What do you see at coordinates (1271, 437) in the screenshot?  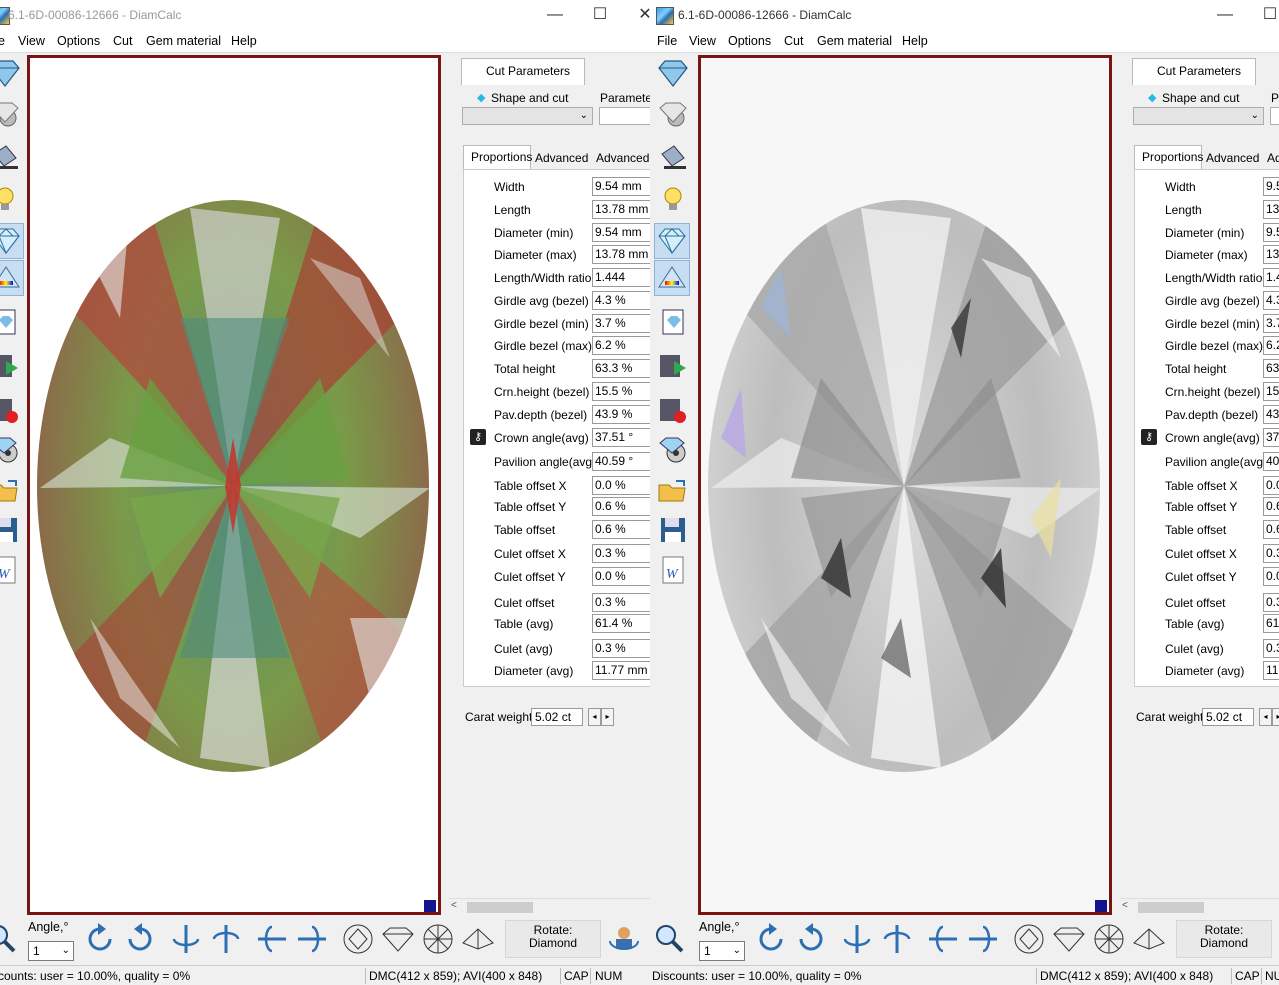 I see `proportion-value-field: 37` at bounding box center [1271, 437].